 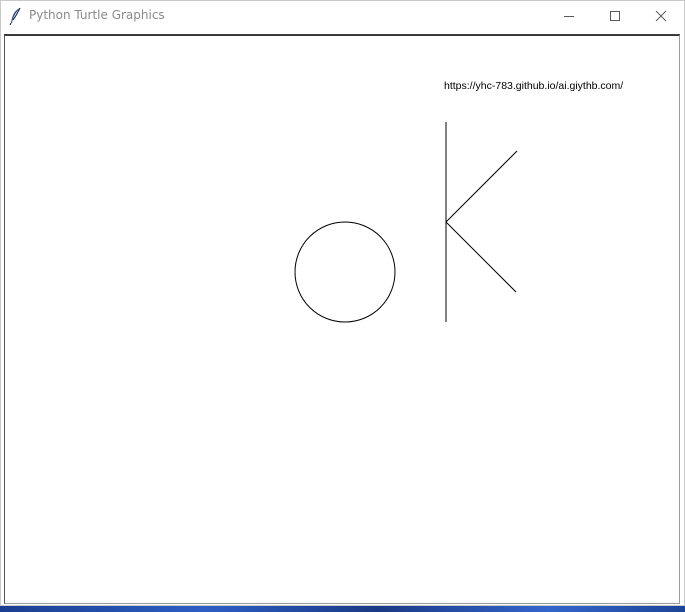 What do you see at coordinates (345, 272) in the screenshot?
I see `drawn-circle` at bounding box center [345, 272].